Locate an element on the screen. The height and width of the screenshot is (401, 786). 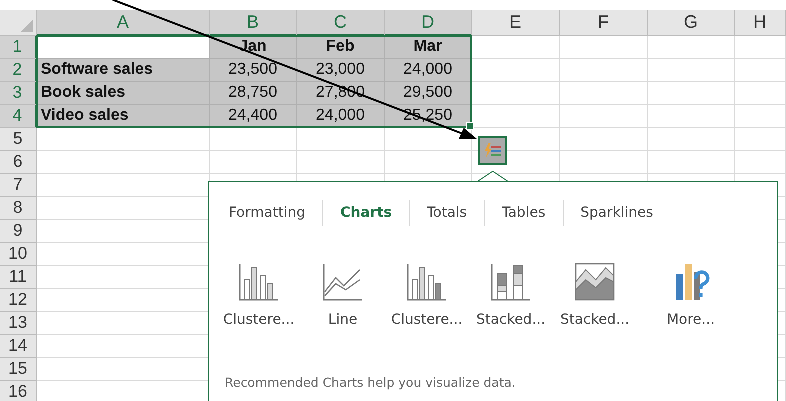
area-chart-icon is located at coordinates (595, 282).